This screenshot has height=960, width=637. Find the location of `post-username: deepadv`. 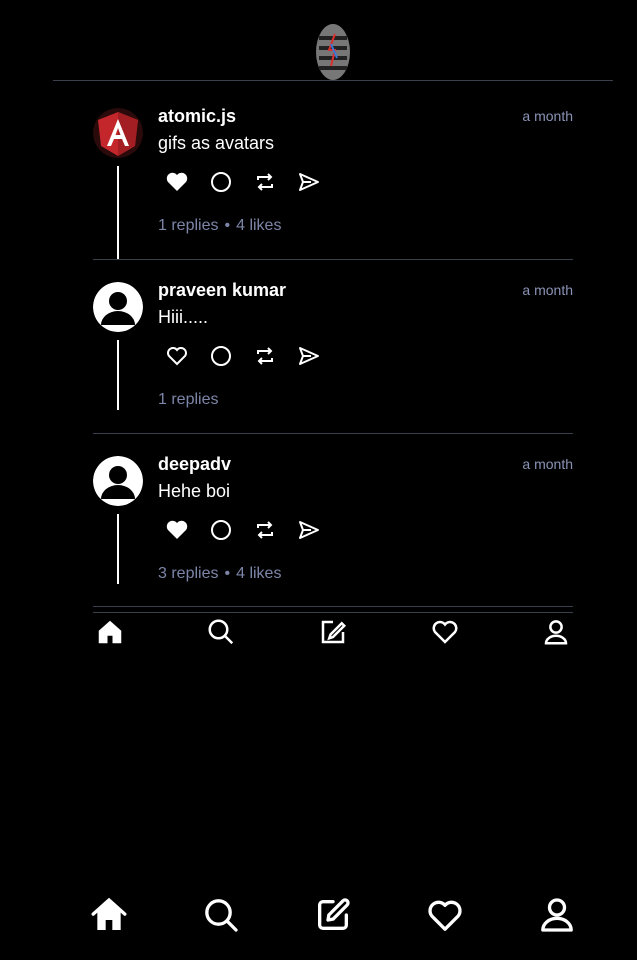

post-username: deepadv is located at coordinates (194, 464).